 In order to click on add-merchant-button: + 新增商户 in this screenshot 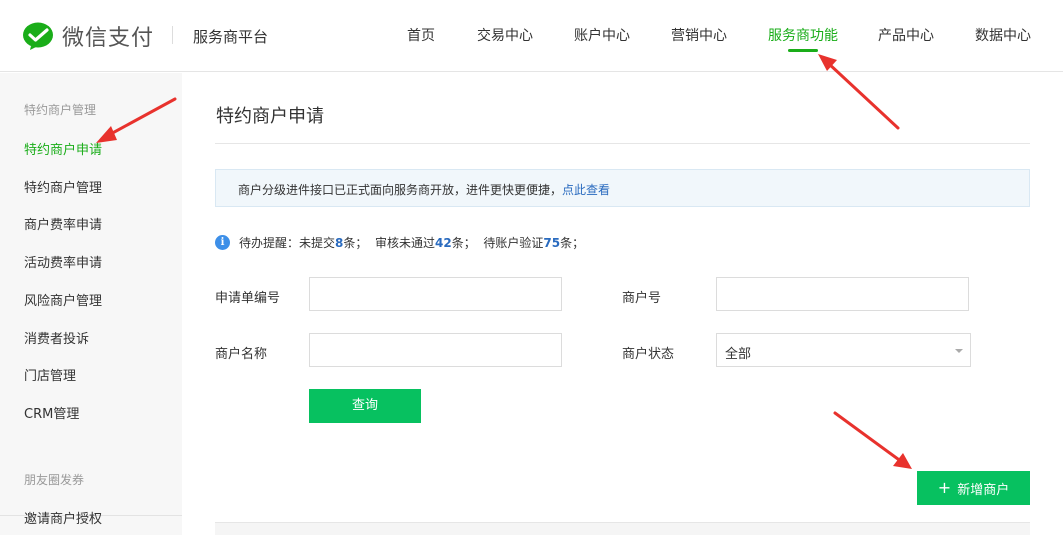, I will do `click(973, 488)`.